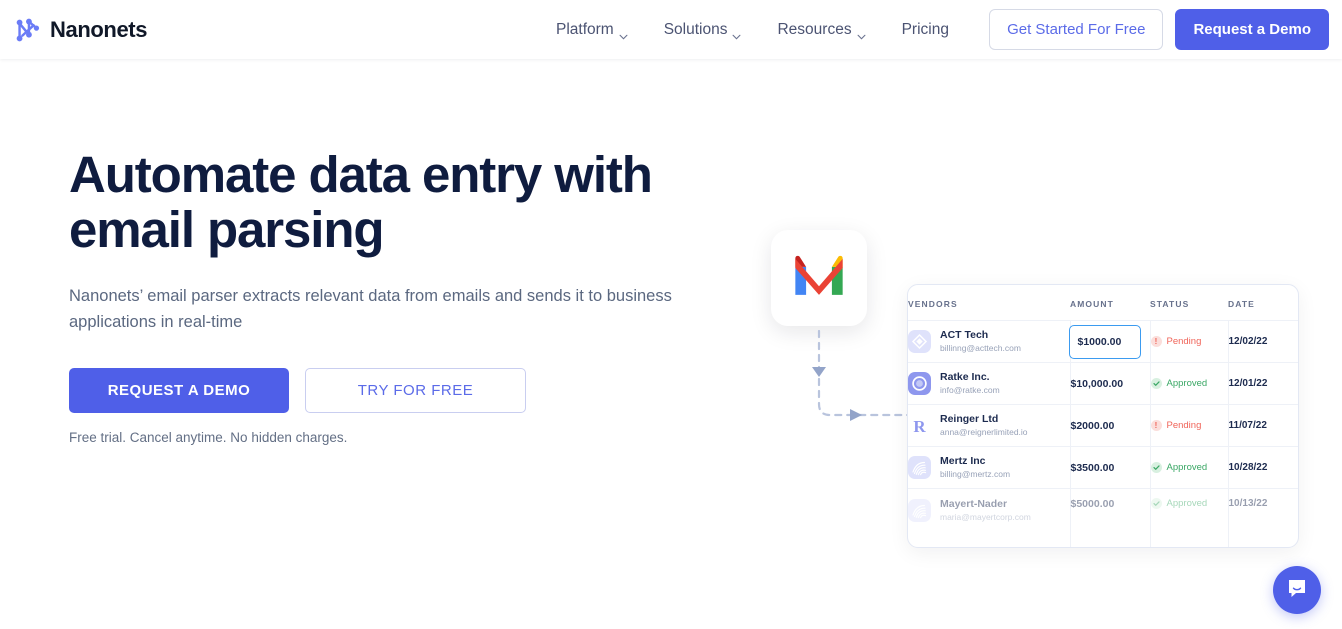 The image size is (1342, 629). I want to click on mayert-fingerprint-avatar-icon, so click(919, 510).